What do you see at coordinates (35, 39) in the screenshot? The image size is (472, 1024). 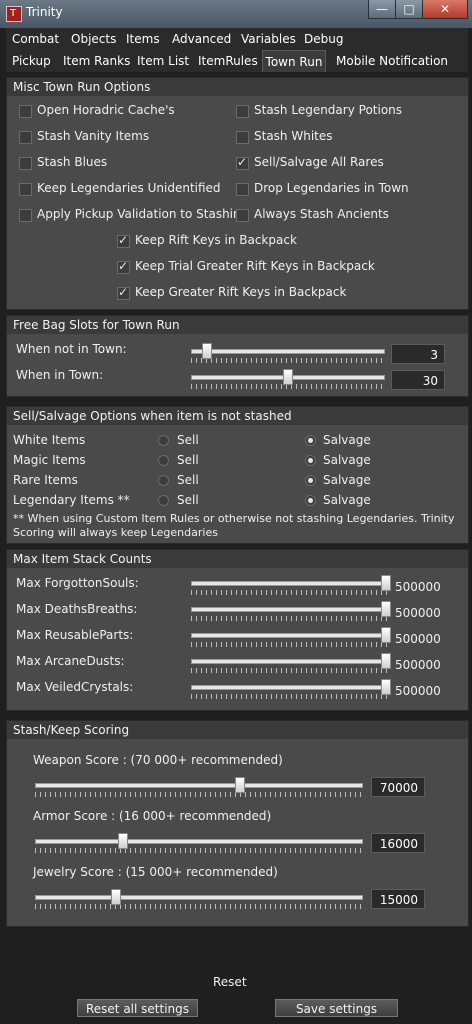 I see `menu-combat: Combat` at bounding box center [35, 39].